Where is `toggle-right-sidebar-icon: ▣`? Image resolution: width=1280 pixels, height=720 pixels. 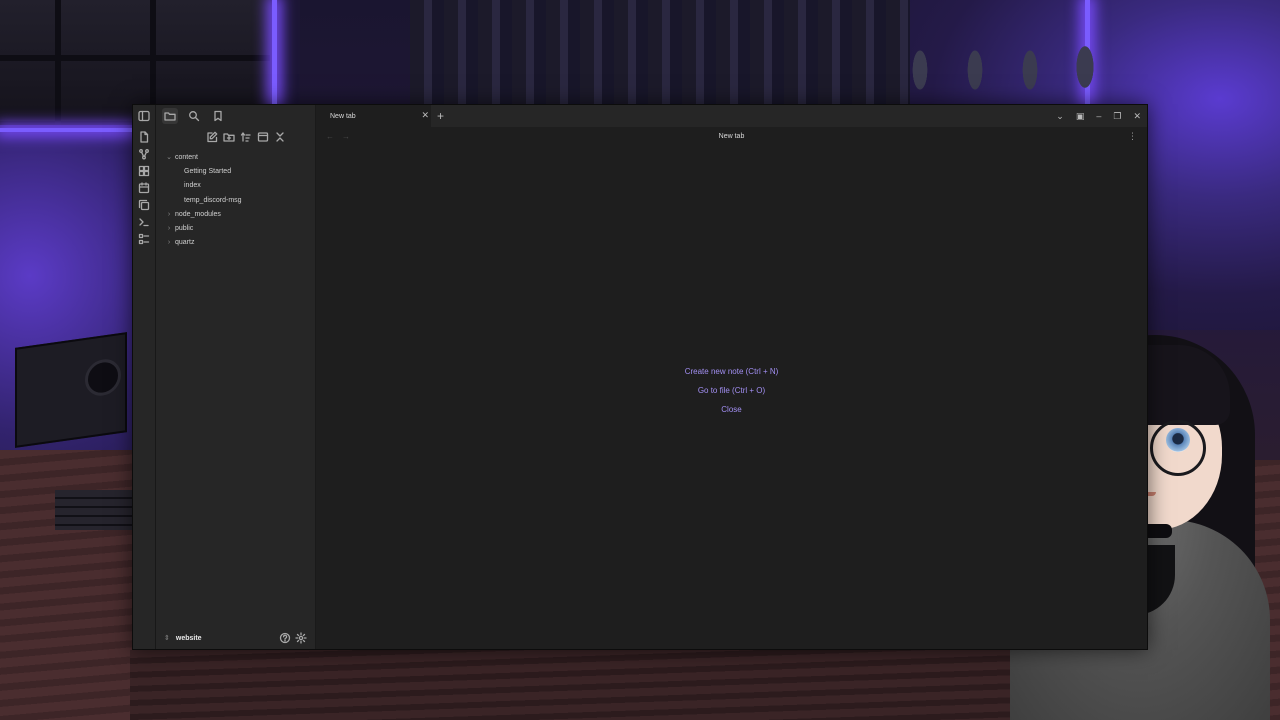
toggle-right-sidebar-icon: ▣ is located at coordinates (1080, 116).